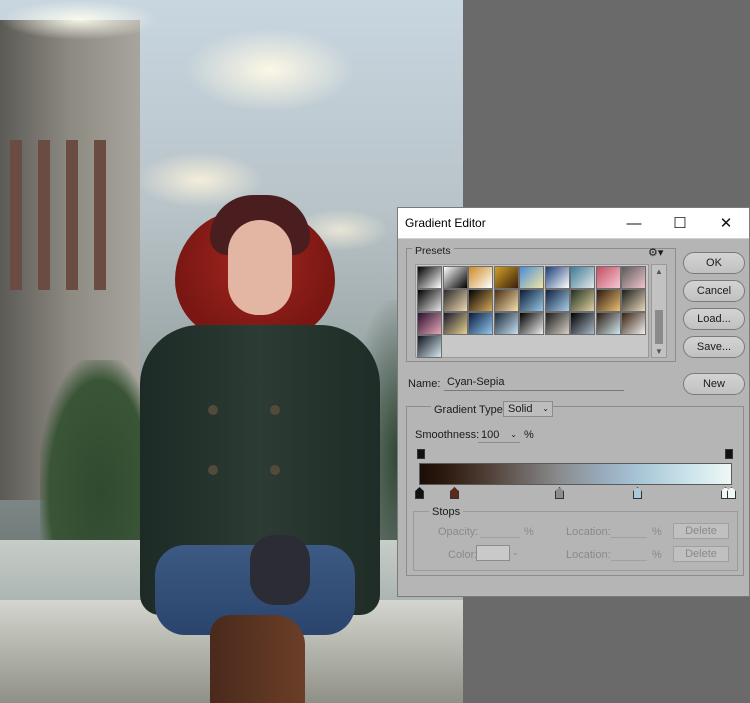 This screenshot has width=750, height=703. What do you see at coordinates (659, 271) in the screenshot?
I see `scroll-up-icon: ▲` at bounding box center [659, 271].